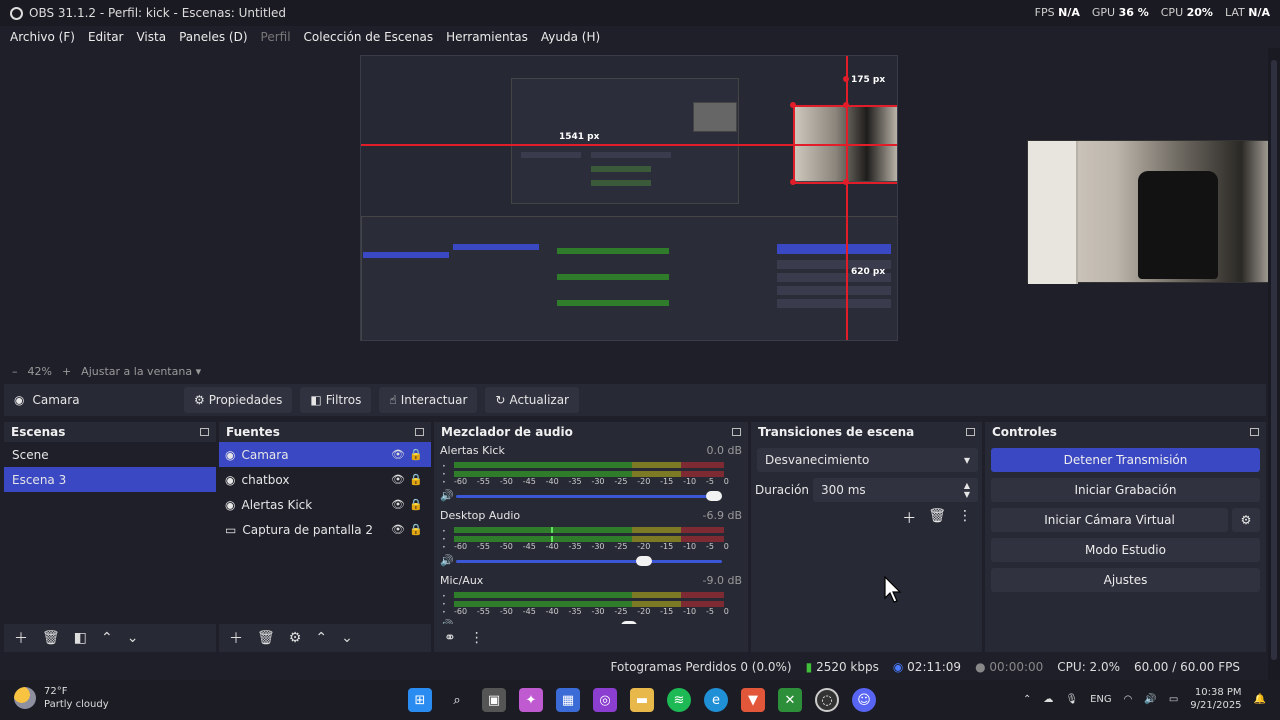 Image resolution: width=1280 pixels, height=720 pixels. What do you see at coordinates (1101, 699) in the screenshot?
I see `language-indicator: ENG` at bounding box center [1101, 699].